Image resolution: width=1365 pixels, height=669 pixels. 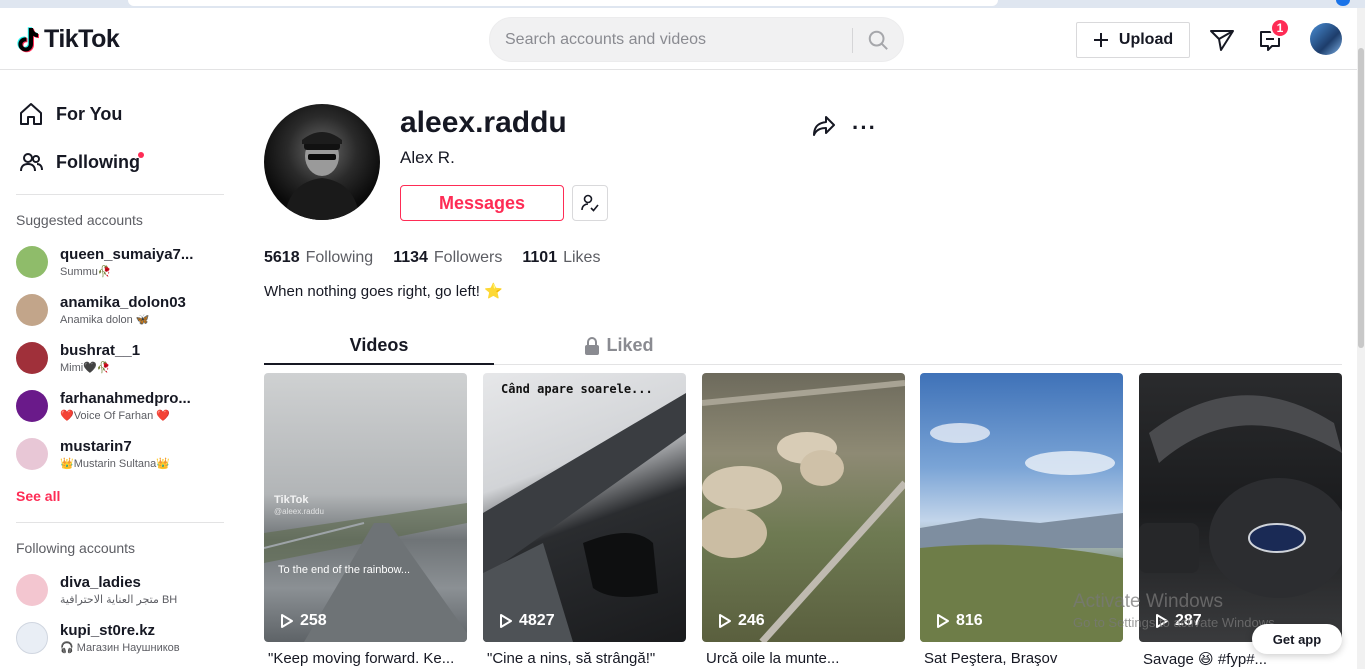 I want to click on followers-stat: 1134 Followers, so click(x=447, y=258).